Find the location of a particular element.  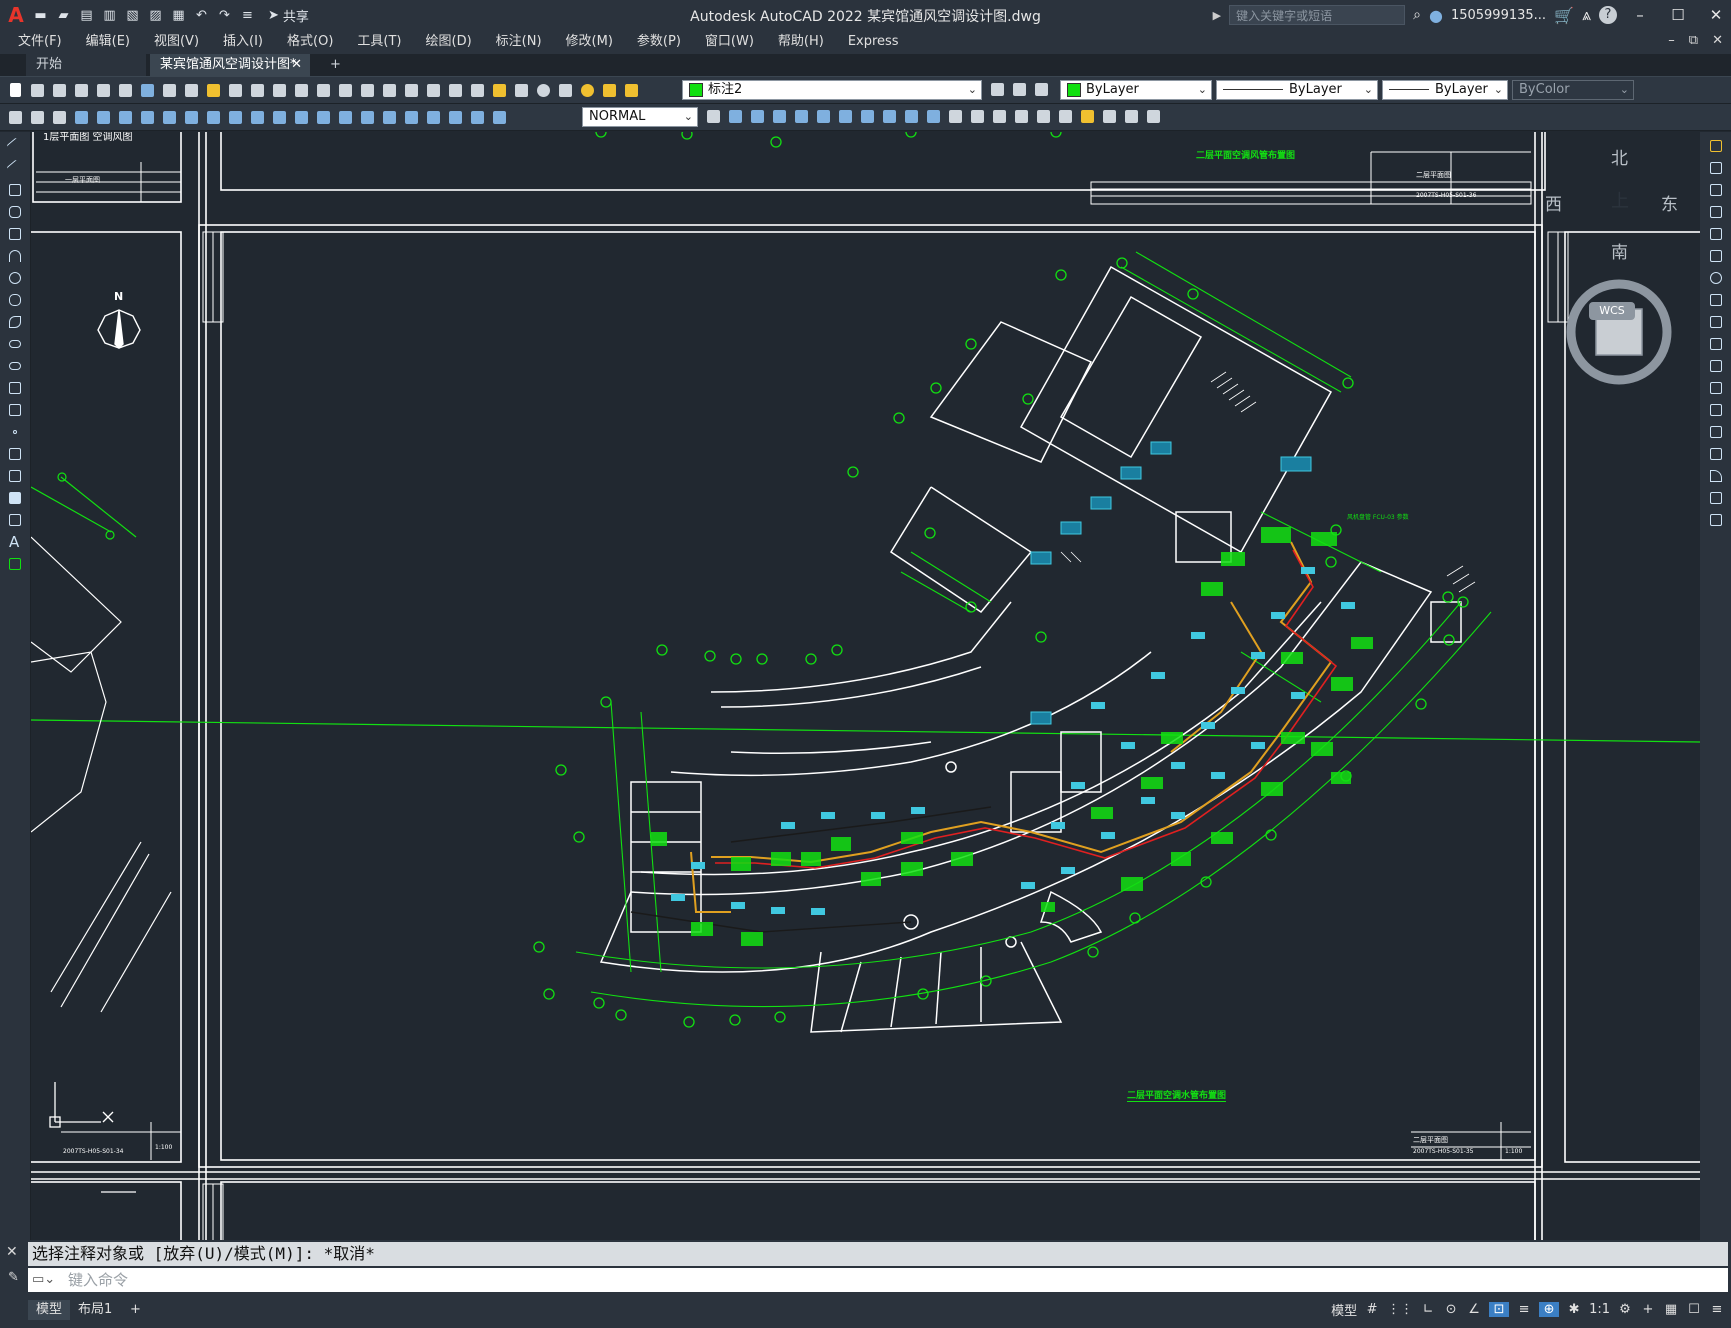

offset-icon is located at coordinates (1716, 212).